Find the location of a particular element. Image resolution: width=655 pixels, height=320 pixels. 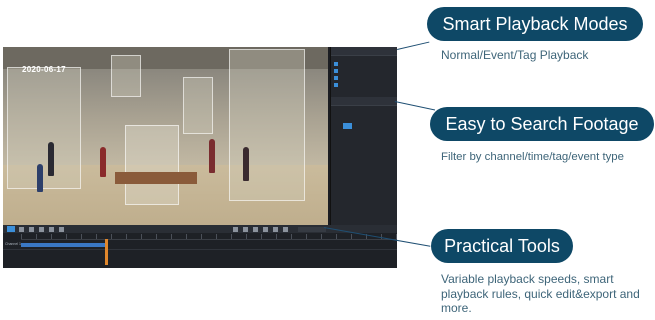

calendar-header is located at coordinates (364, 101).